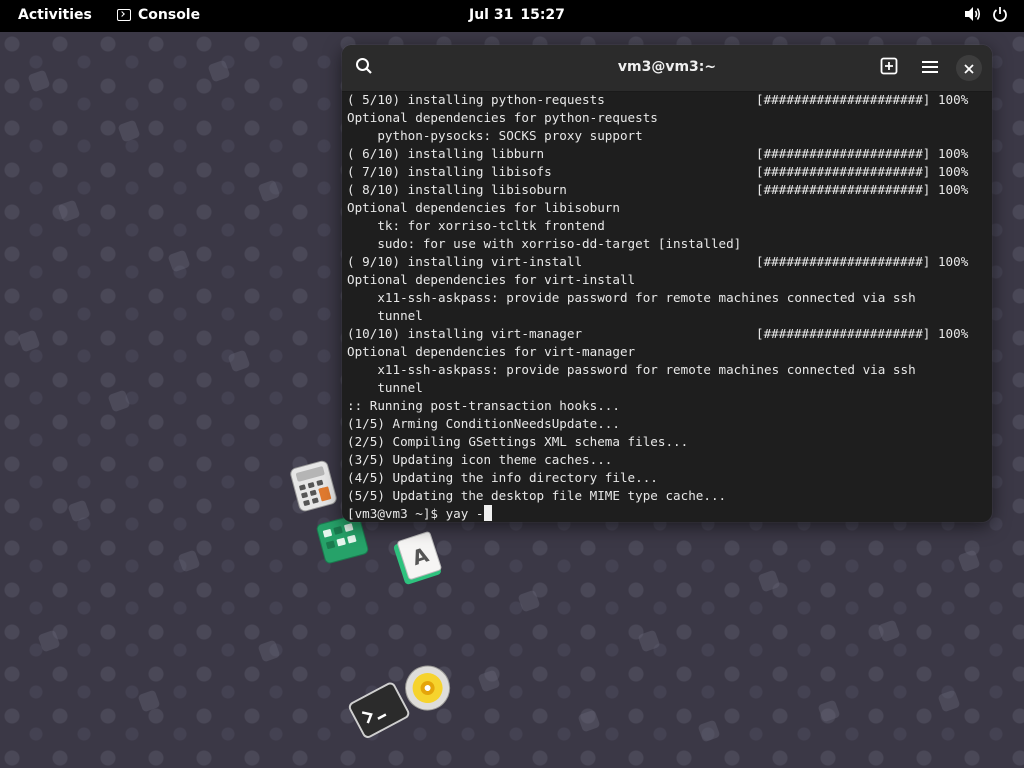 The width and height of the screenshot is (1024, 768). I want to click on main-menu-button, so click(930, 68).